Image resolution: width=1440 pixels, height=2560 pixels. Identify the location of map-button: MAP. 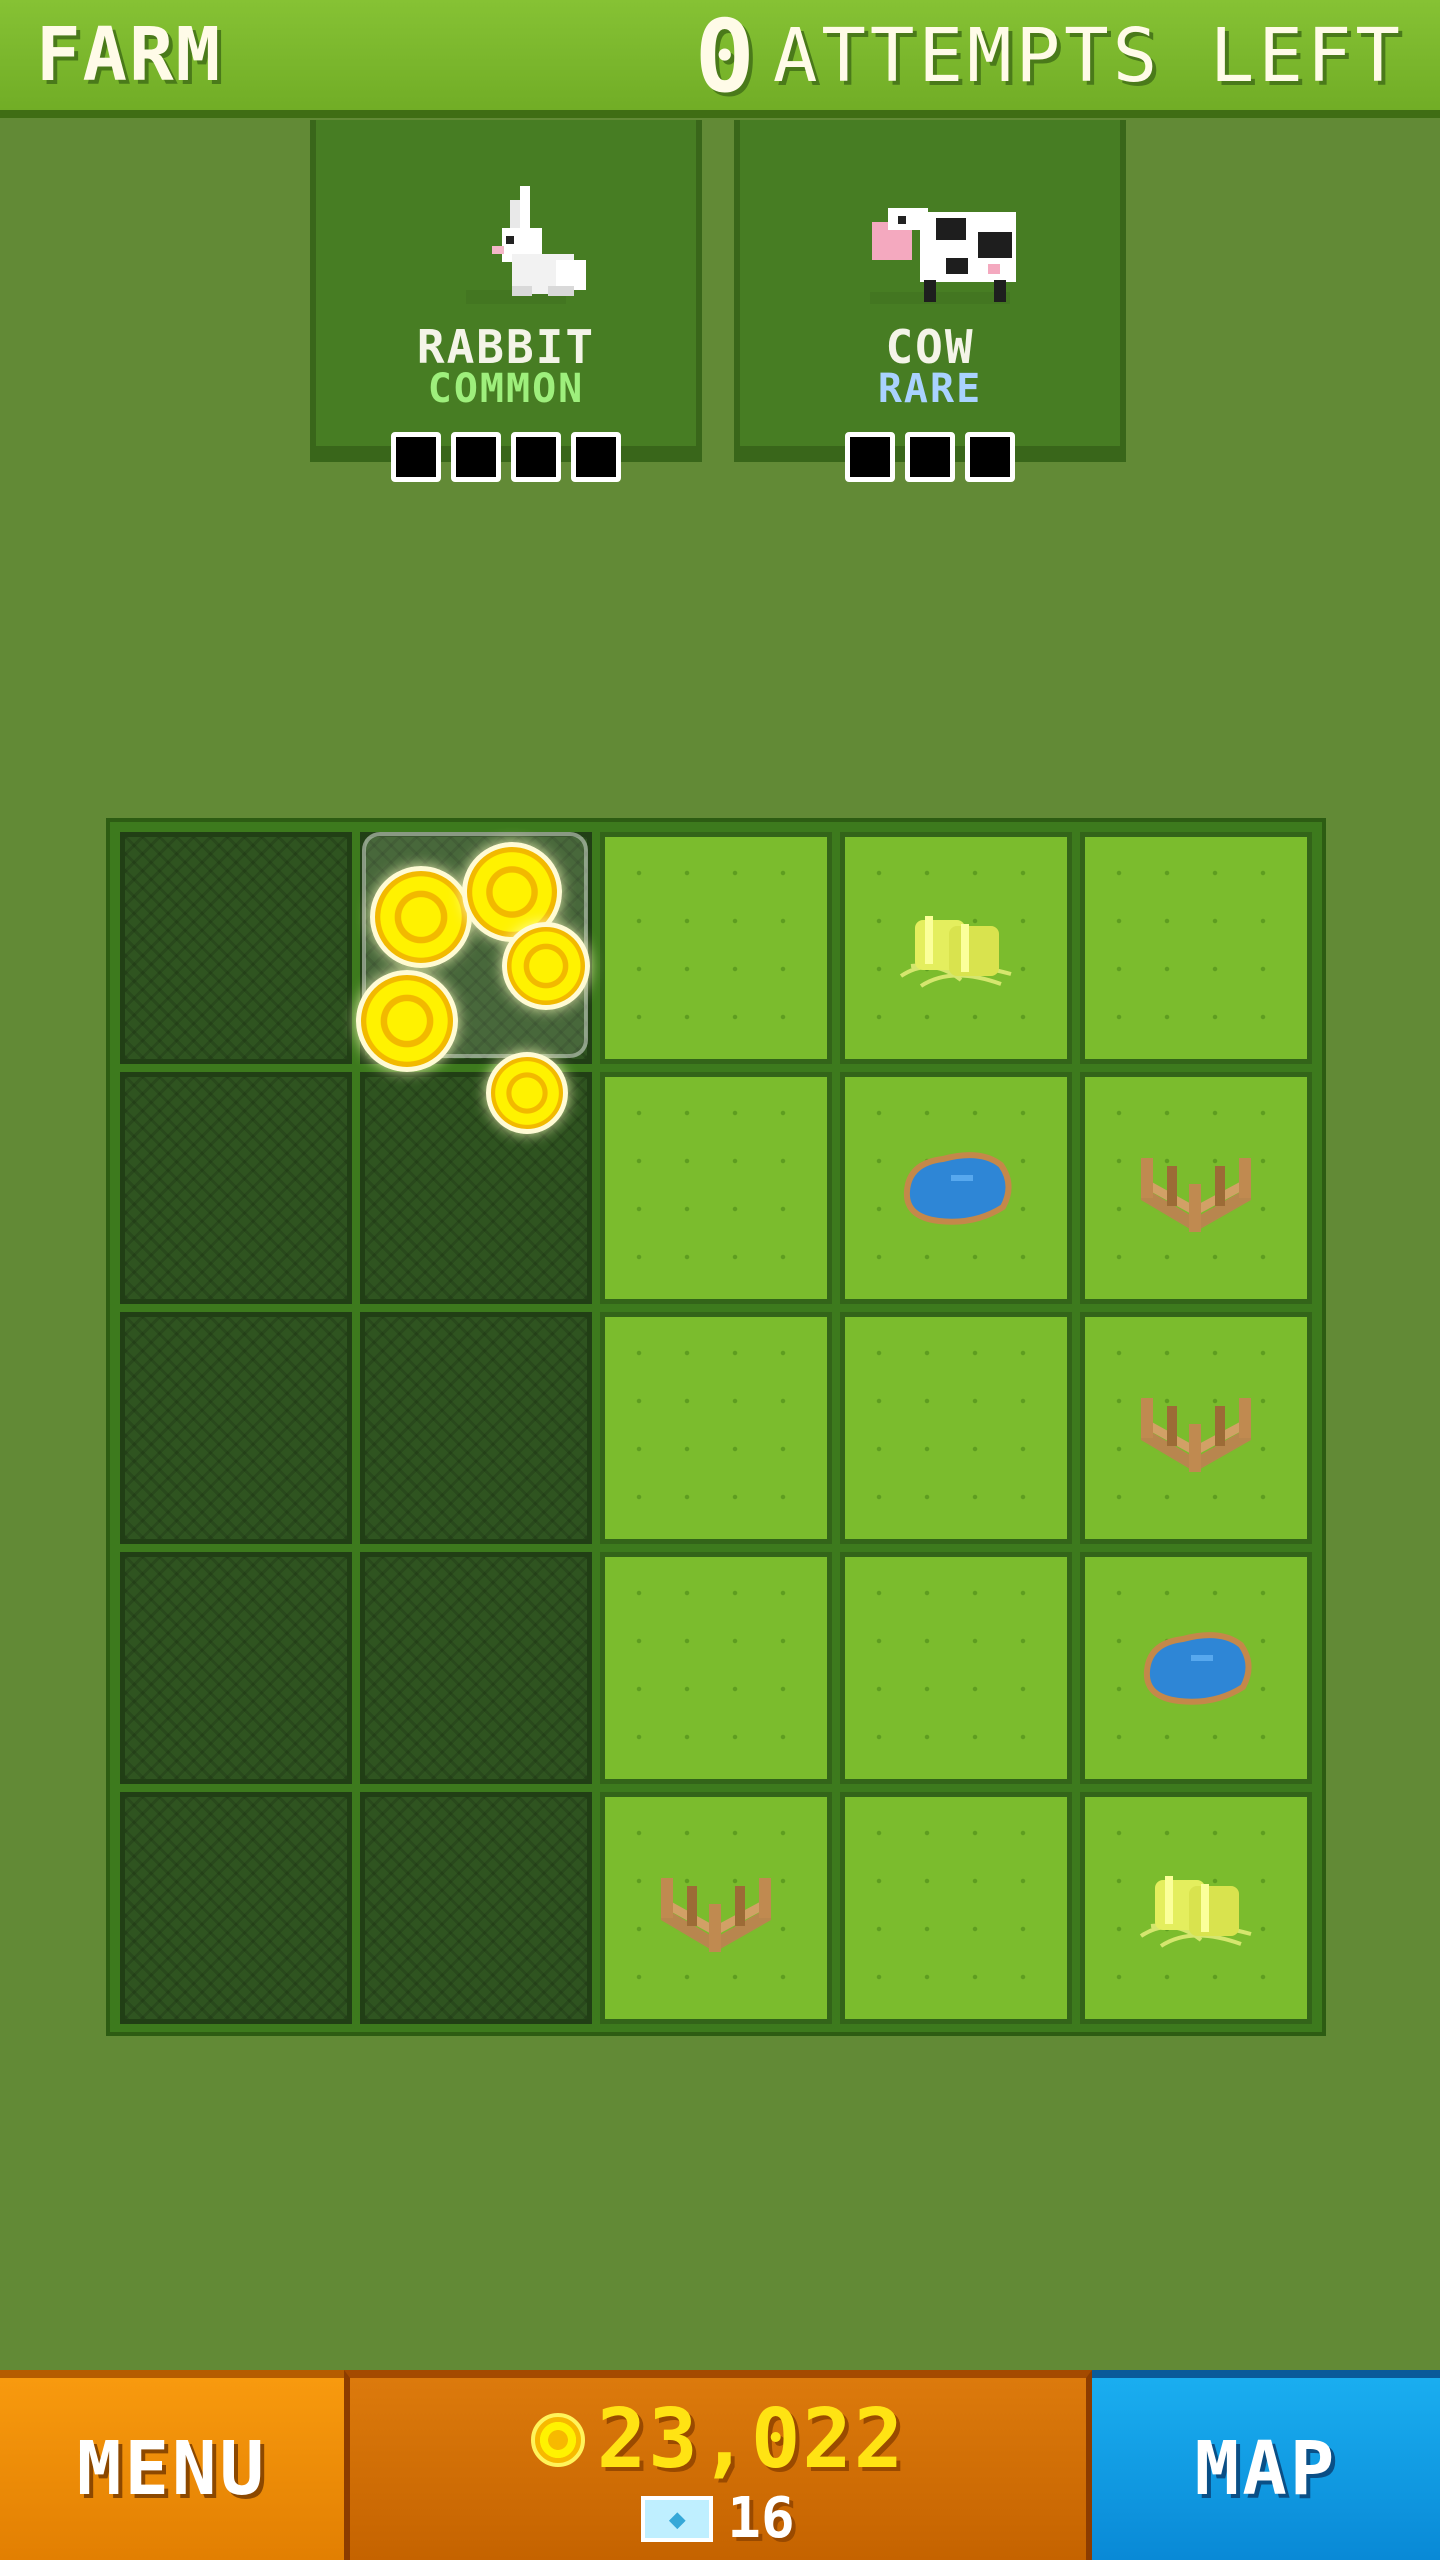
(1266, 2465).